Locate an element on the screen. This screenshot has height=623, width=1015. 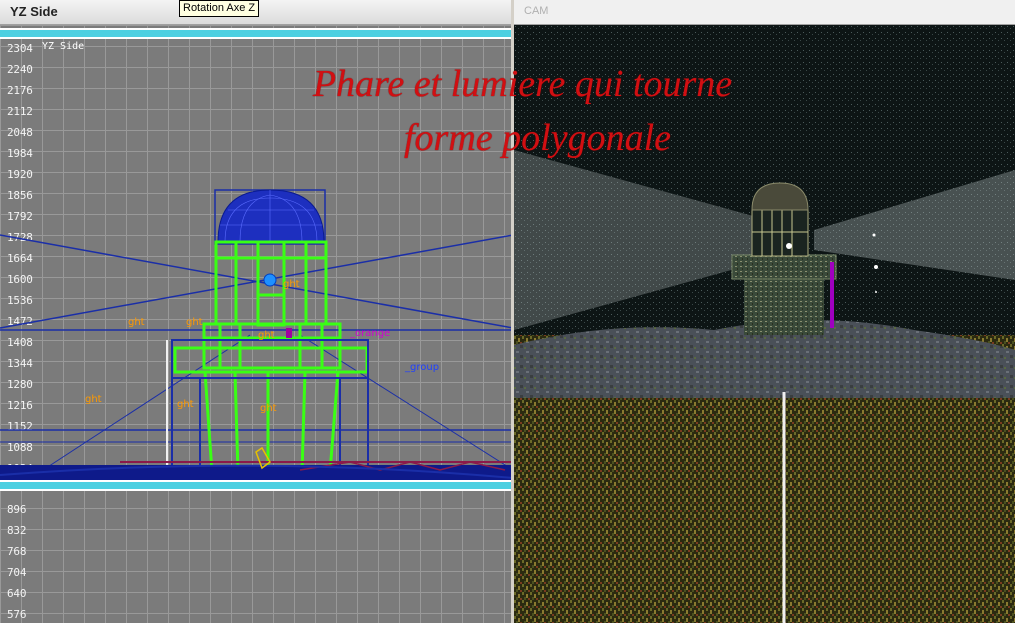
spot-orange-label: _orange is located at coordinates (370, 333).